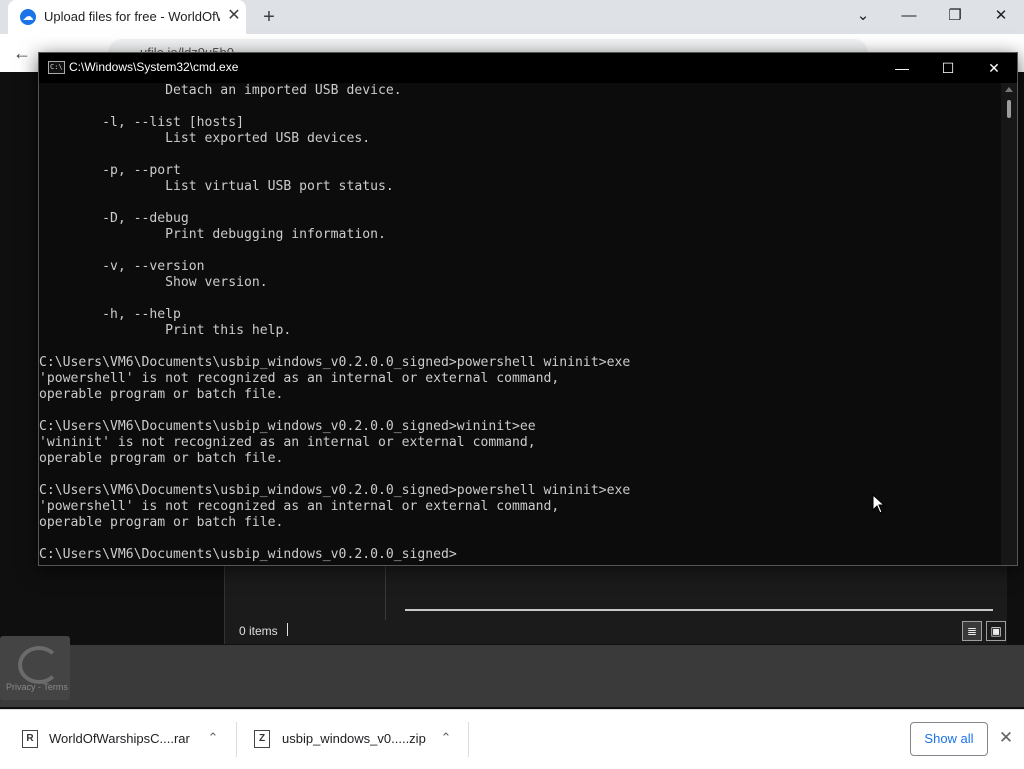 The width and height of the screenshot is (1024, 769). I want to click on download-item: R WorldOfWarshipsC....rar ⌃, so click(118, 739).